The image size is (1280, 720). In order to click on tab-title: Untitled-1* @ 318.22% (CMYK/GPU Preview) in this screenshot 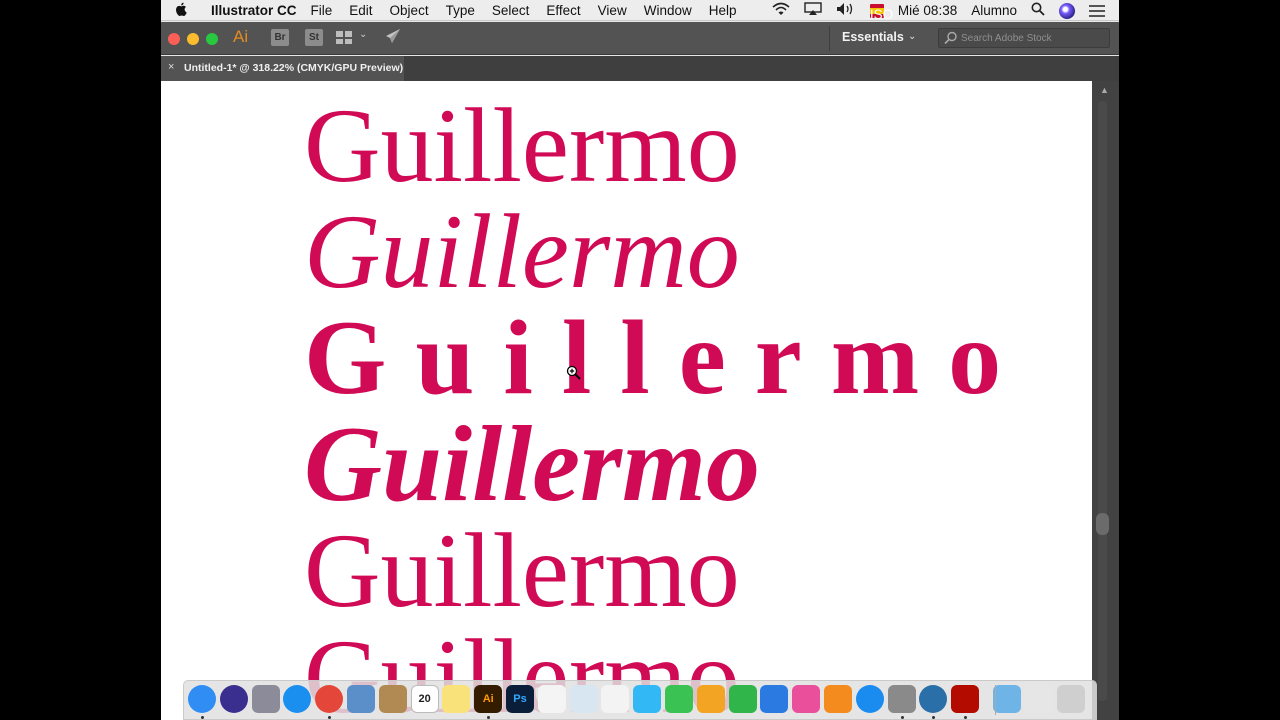, I will do `click(294, 68)`.